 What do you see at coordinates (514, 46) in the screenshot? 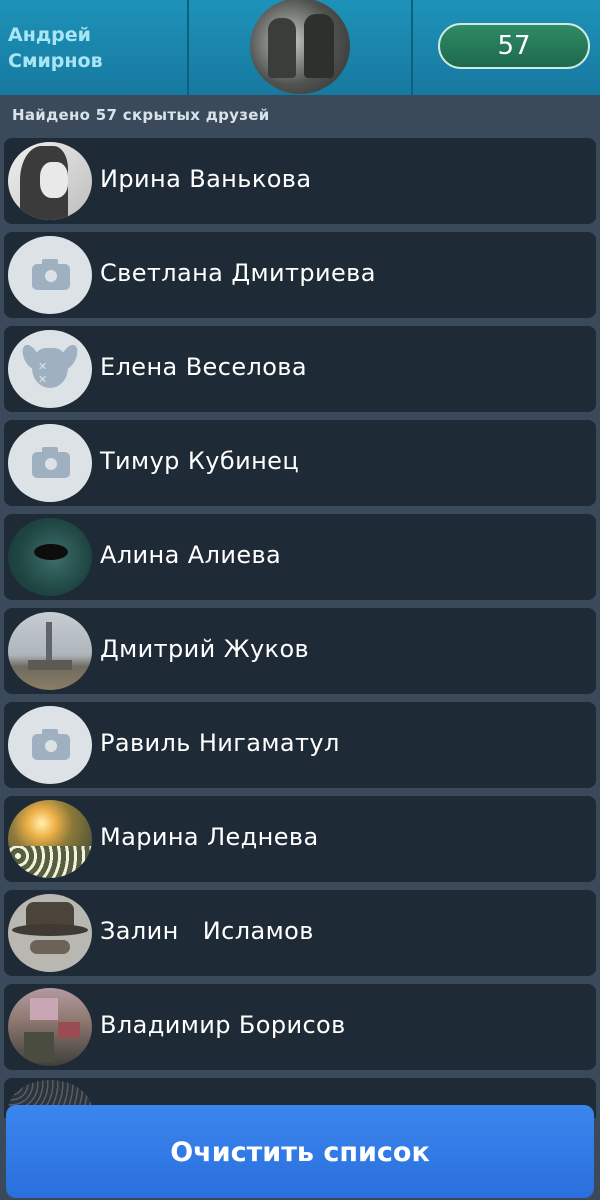
I see `hidden-friends-count-badge: 57` at bounding box center [514, 46].